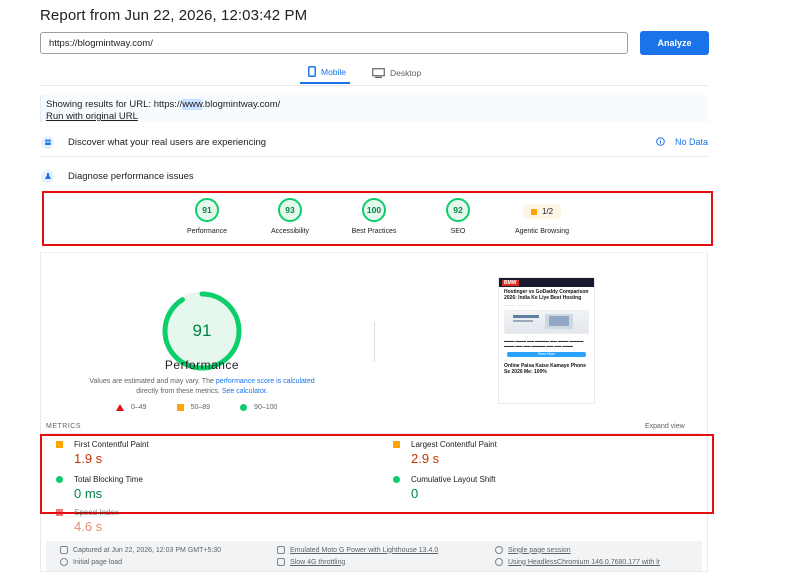  Describe the element at coordinates (406, 72) in the screenshot. I see `tab-desktop-label: Desktop` at that location.